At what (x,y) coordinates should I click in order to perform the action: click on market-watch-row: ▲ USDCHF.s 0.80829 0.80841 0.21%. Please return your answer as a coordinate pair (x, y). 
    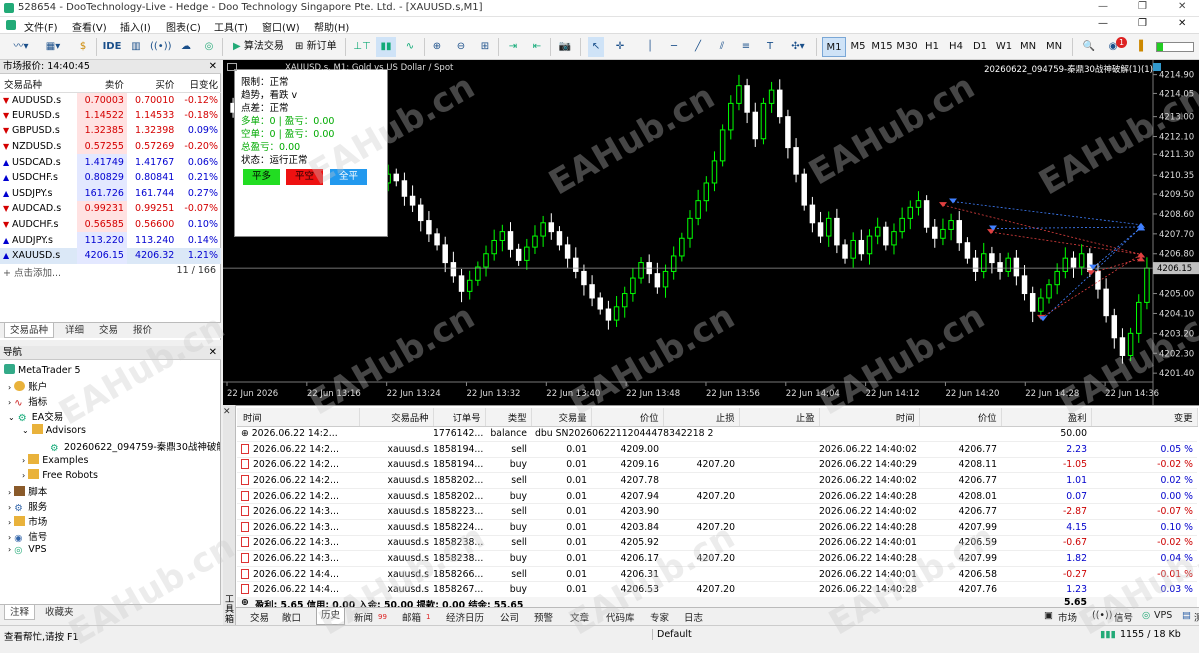
    Looking at the image, I should click on (110, 177).